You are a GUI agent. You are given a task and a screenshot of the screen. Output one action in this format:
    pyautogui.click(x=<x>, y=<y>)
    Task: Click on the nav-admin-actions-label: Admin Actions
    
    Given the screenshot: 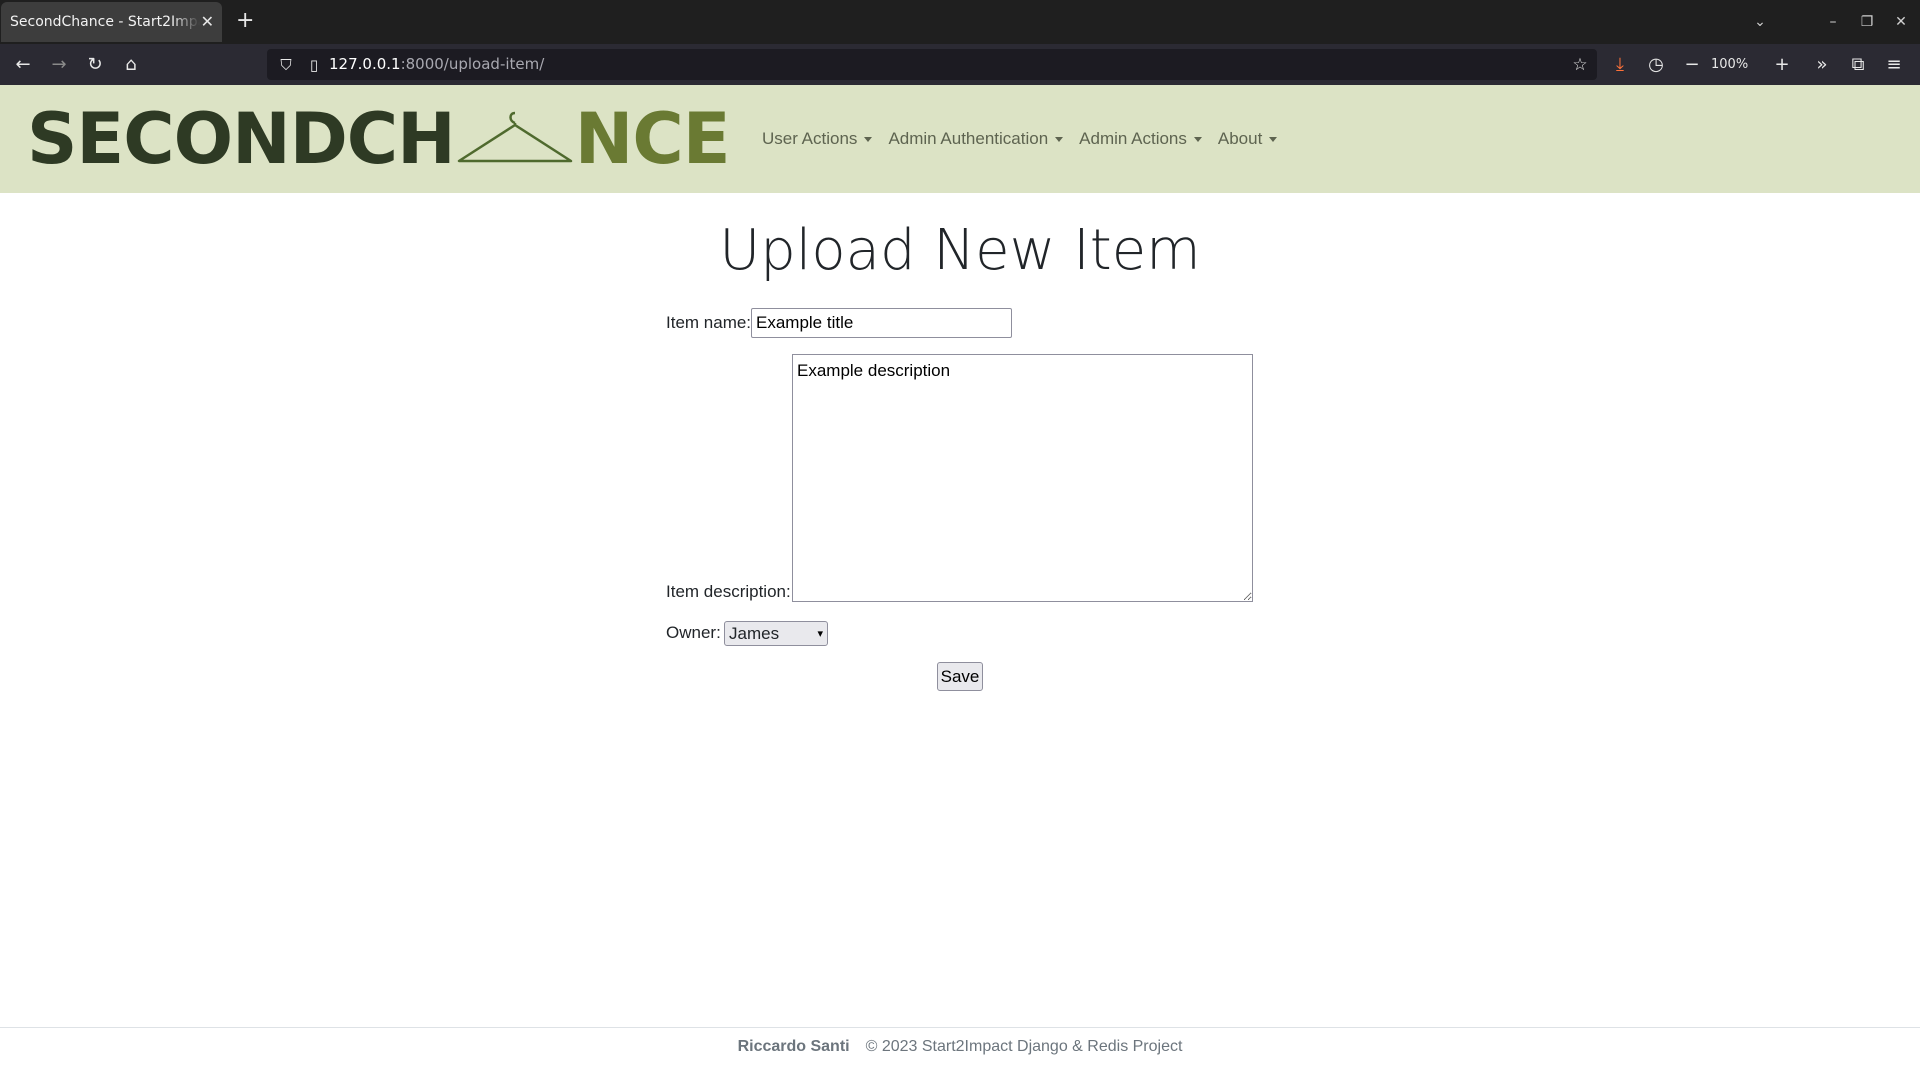 What is the action you would take?
    pyautogui.click(x=1133, y=138)
    